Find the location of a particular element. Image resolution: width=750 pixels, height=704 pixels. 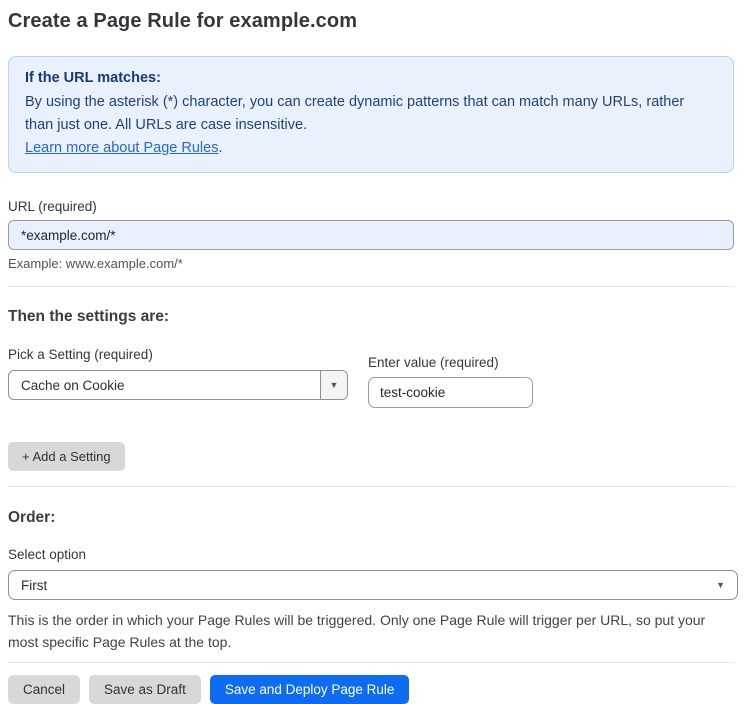

pick-setting-select: Cache on Cookie ▼ is located at coordinates (178, 385).